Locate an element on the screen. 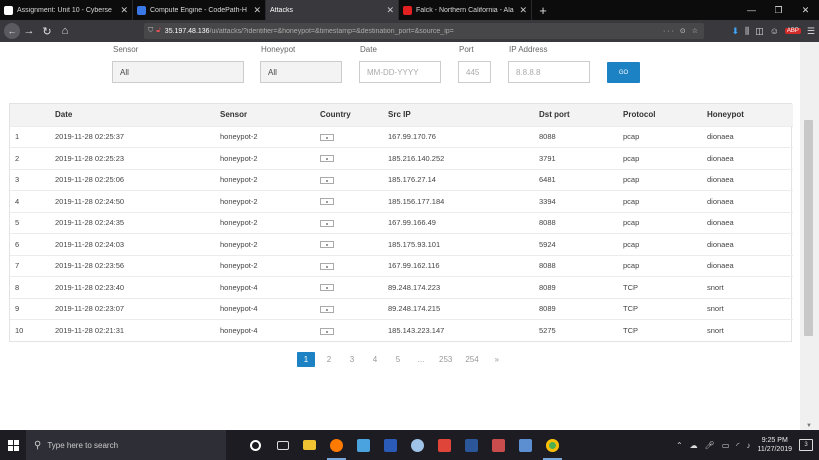  src-ip-cell: 89.248.174.223 is located at coordinates (414, 287).